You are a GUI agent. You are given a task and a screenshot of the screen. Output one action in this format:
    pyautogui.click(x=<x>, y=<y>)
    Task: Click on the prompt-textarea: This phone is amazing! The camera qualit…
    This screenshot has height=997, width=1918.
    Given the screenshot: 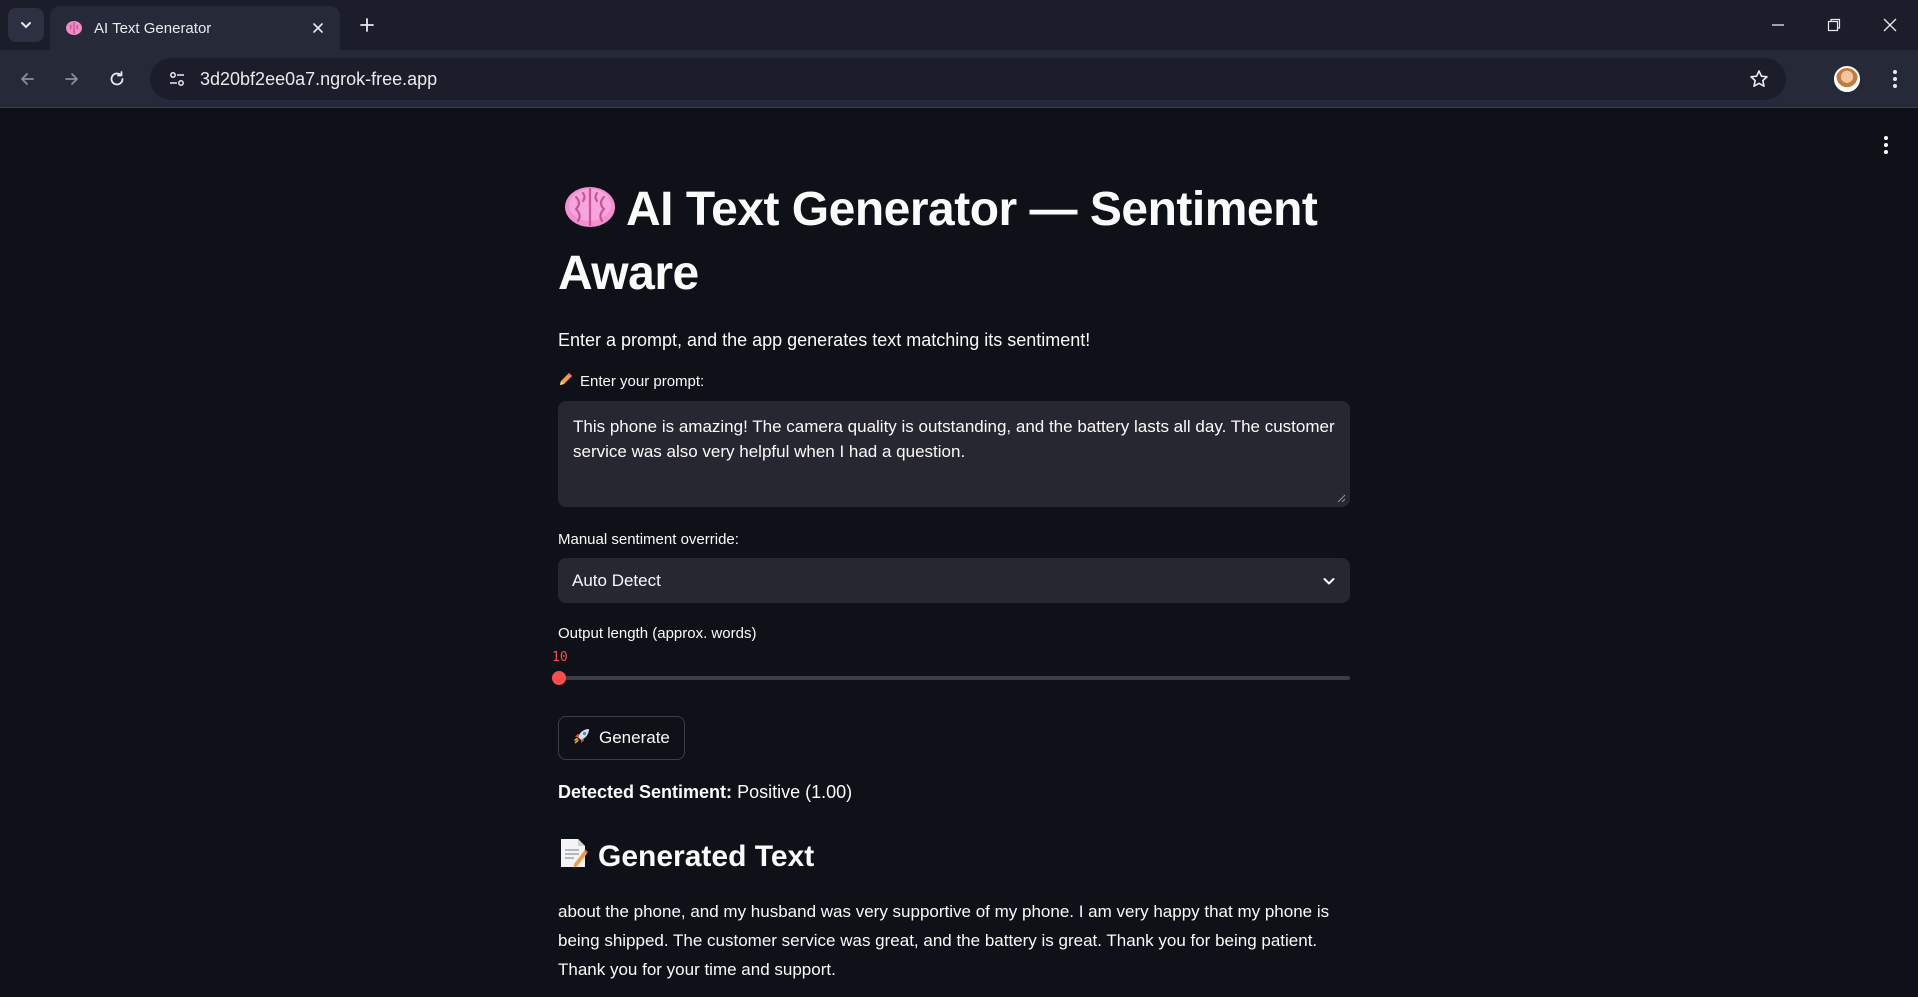 What is the action you would take?
    pyautogui.click(x=954, y=454)
    